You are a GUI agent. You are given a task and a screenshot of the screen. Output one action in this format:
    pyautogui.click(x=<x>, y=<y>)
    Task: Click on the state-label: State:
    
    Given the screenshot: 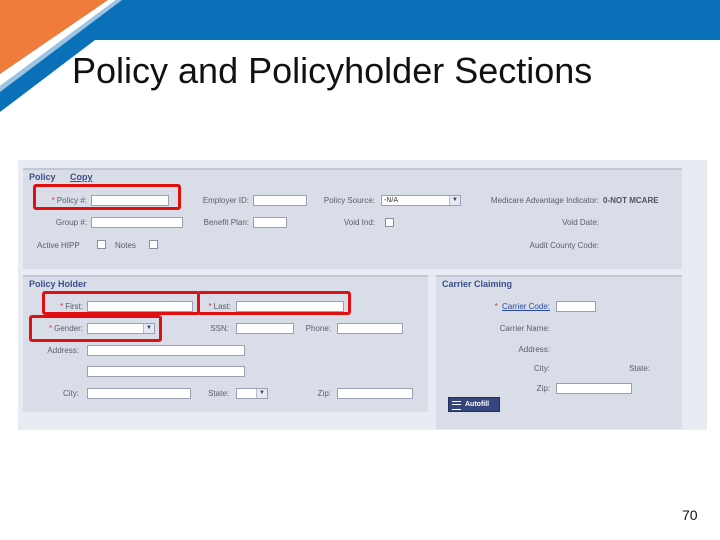 What is the action you would take?
    pyautogui.click(x=218, y=393)
    